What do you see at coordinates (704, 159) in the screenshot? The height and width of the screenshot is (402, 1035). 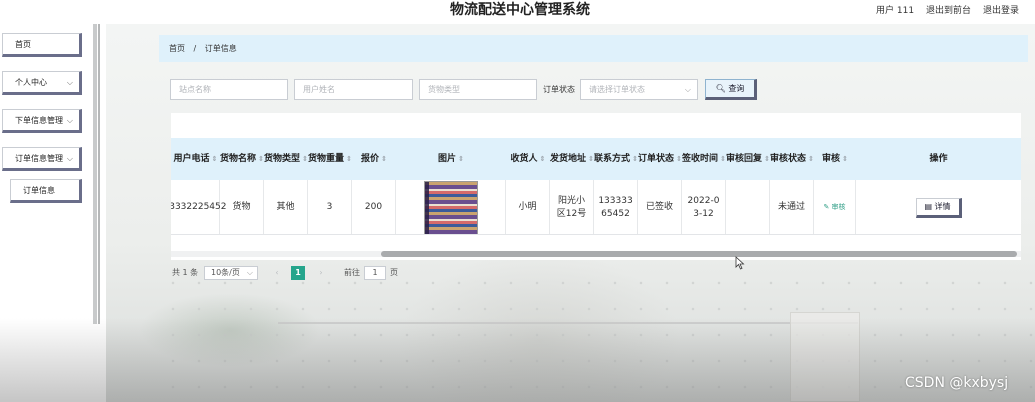 I see `column-header-sign-time: 签收时间 ⇕` at bounding box center [704, 159].